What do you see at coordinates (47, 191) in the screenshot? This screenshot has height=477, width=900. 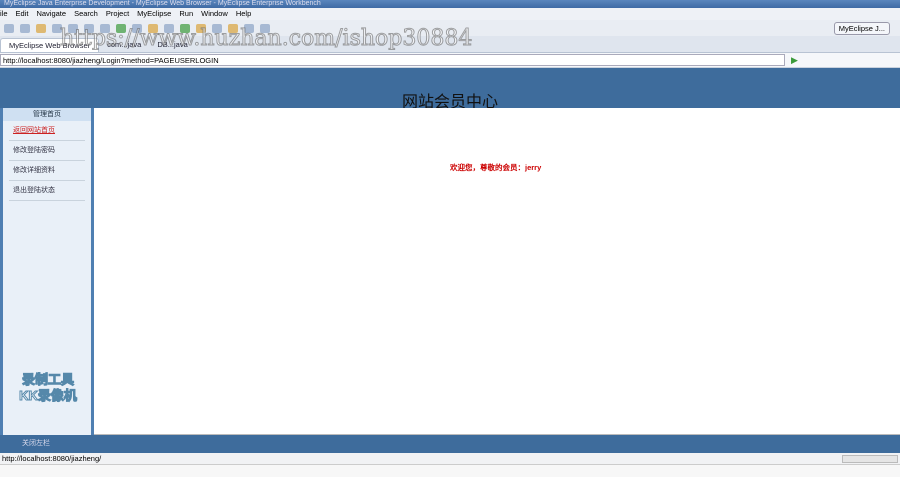 I see `sidebar-item-logout: 退出登陆状态` at bounding box center [47, 191].